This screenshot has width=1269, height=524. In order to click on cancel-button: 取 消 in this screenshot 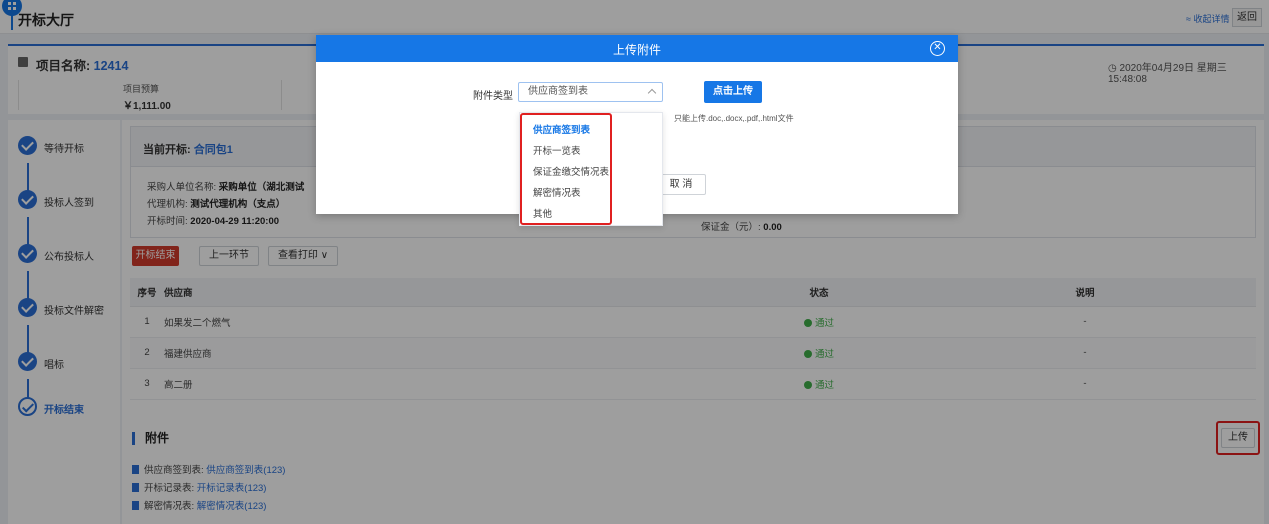, I will do `click(681, 184)`.